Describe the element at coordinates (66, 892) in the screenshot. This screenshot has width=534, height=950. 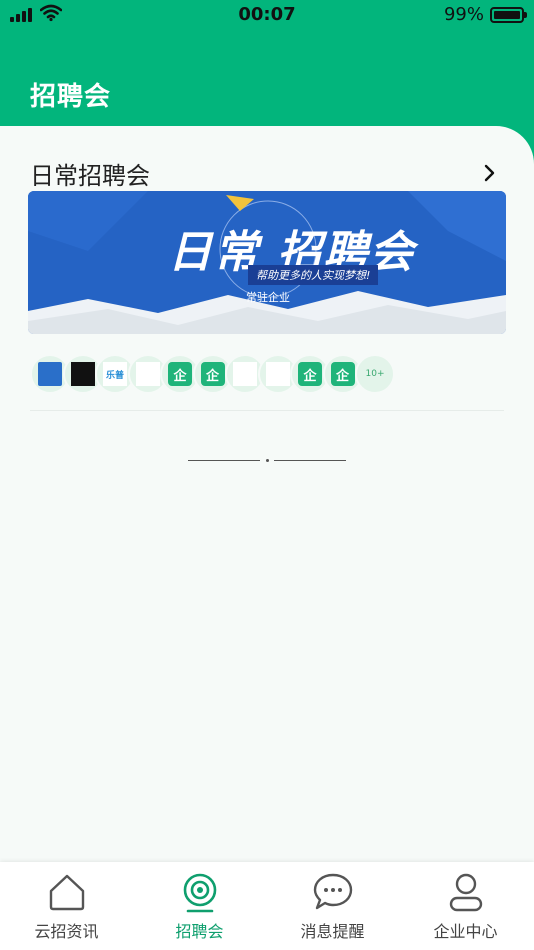
I see `home-icon` at that location.